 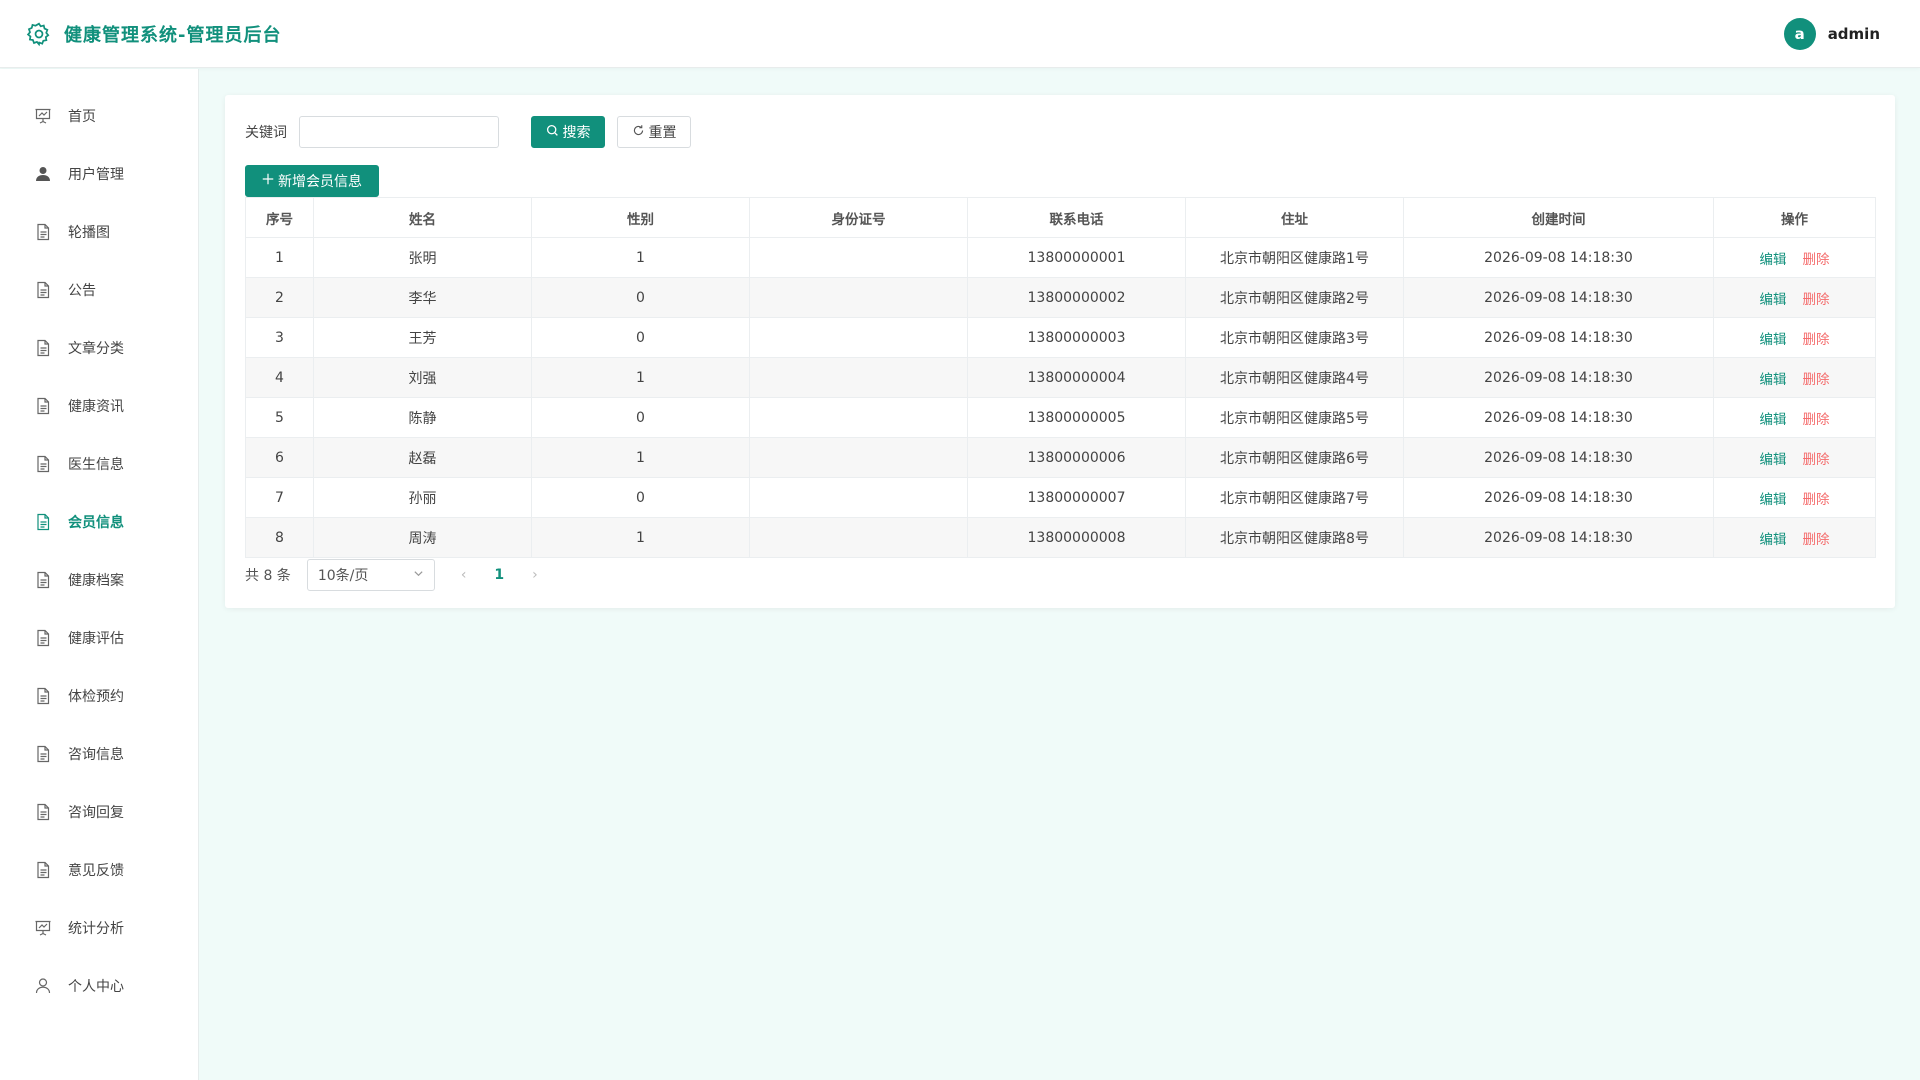 What do you see at coordinates (422, 377) in the screenshot?
I see `table-cell: 刘强` at bounding box center [422, 377].